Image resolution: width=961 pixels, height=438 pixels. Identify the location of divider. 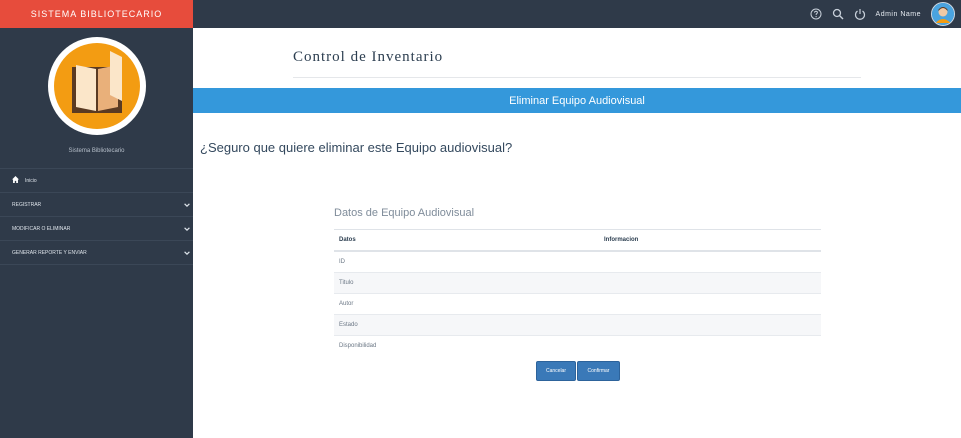
(577, 77).